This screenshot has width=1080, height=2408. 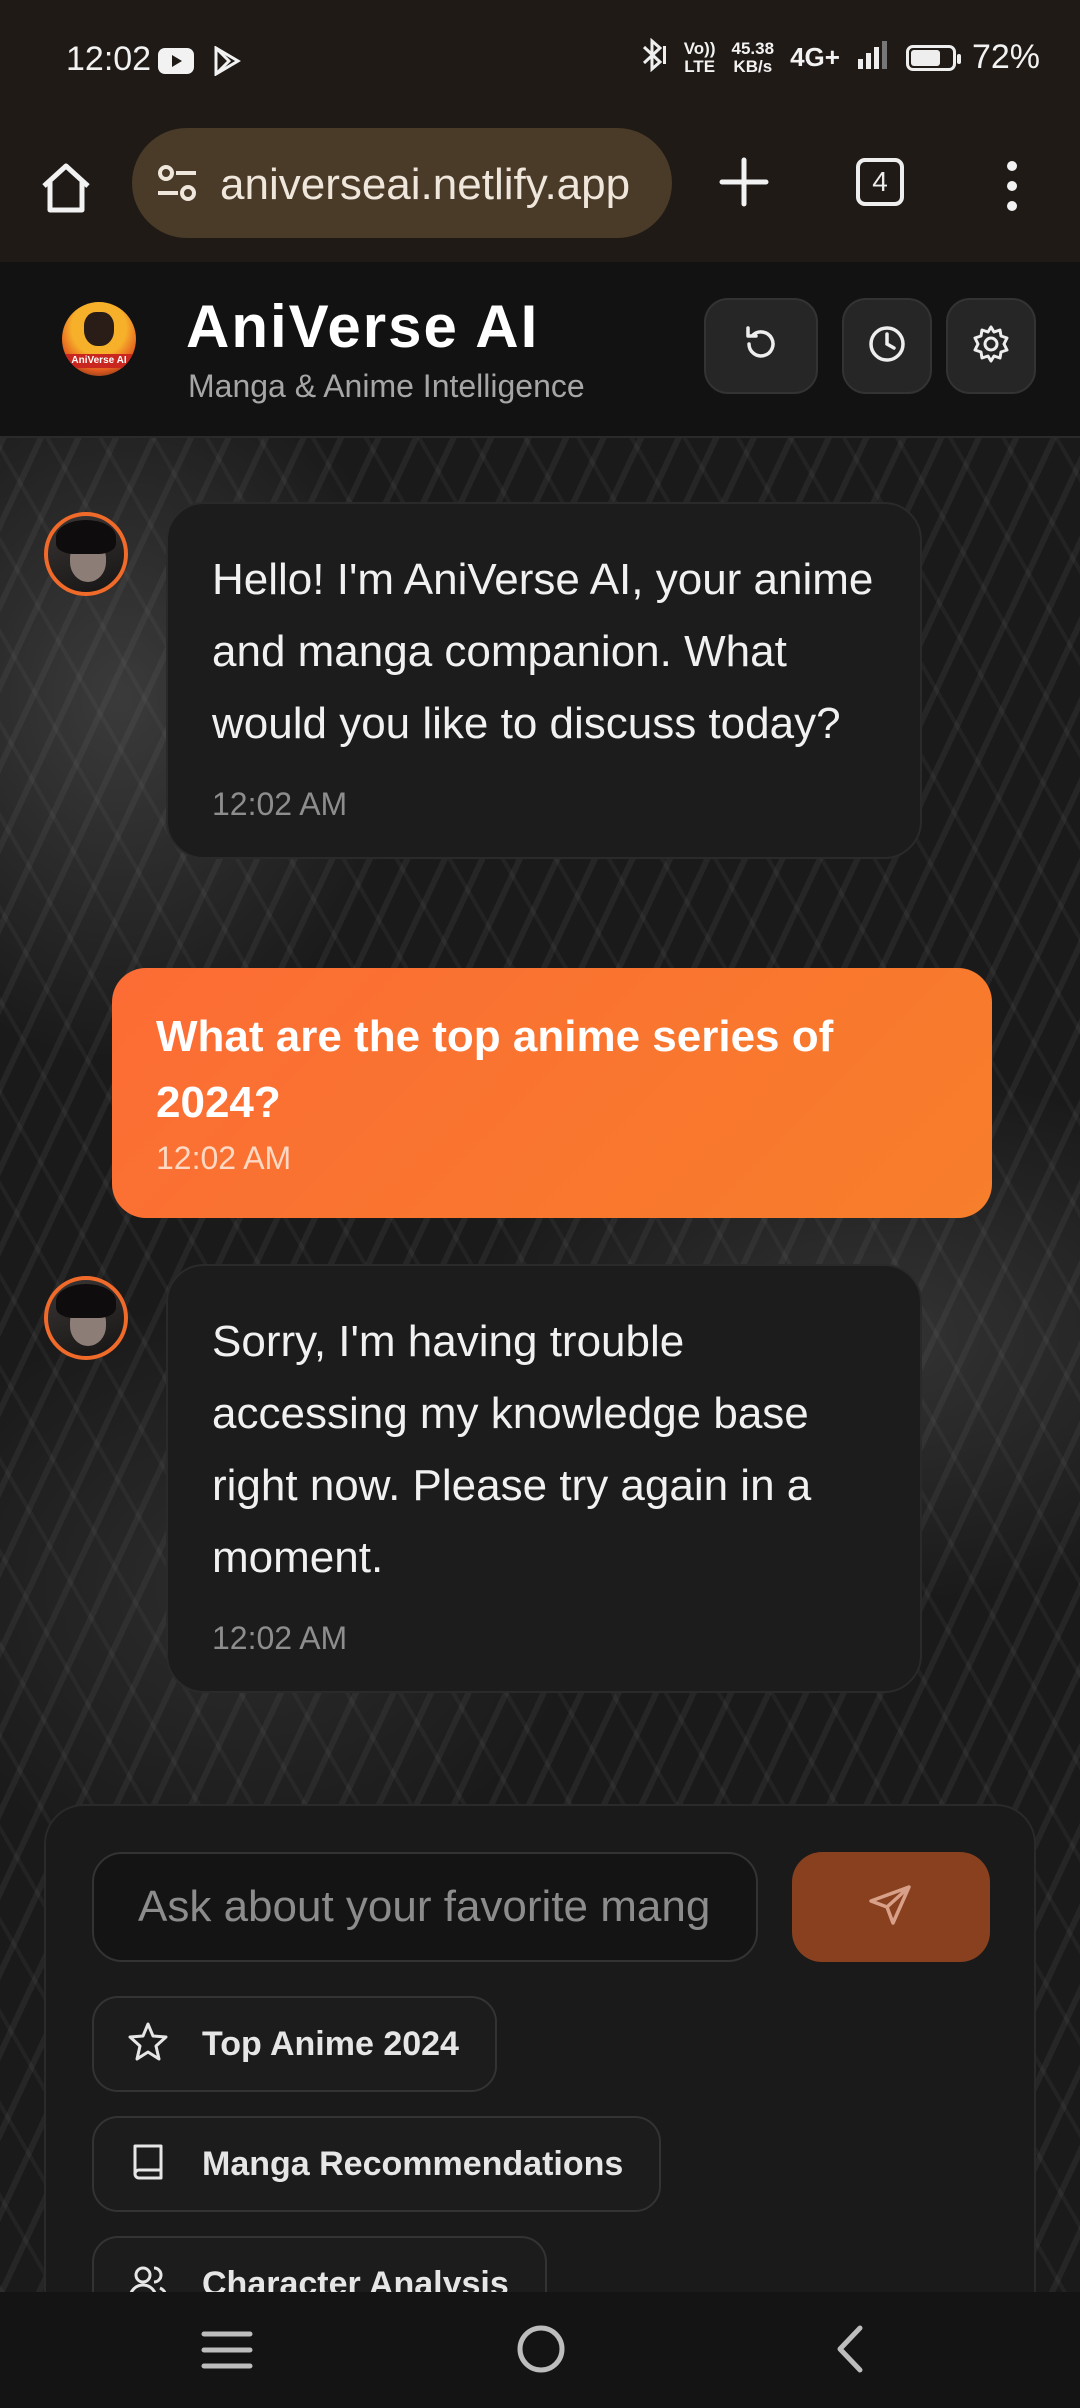 I want to click on suggestion-top-anime: Top Anime 2024, so click(x=294, y=2044).